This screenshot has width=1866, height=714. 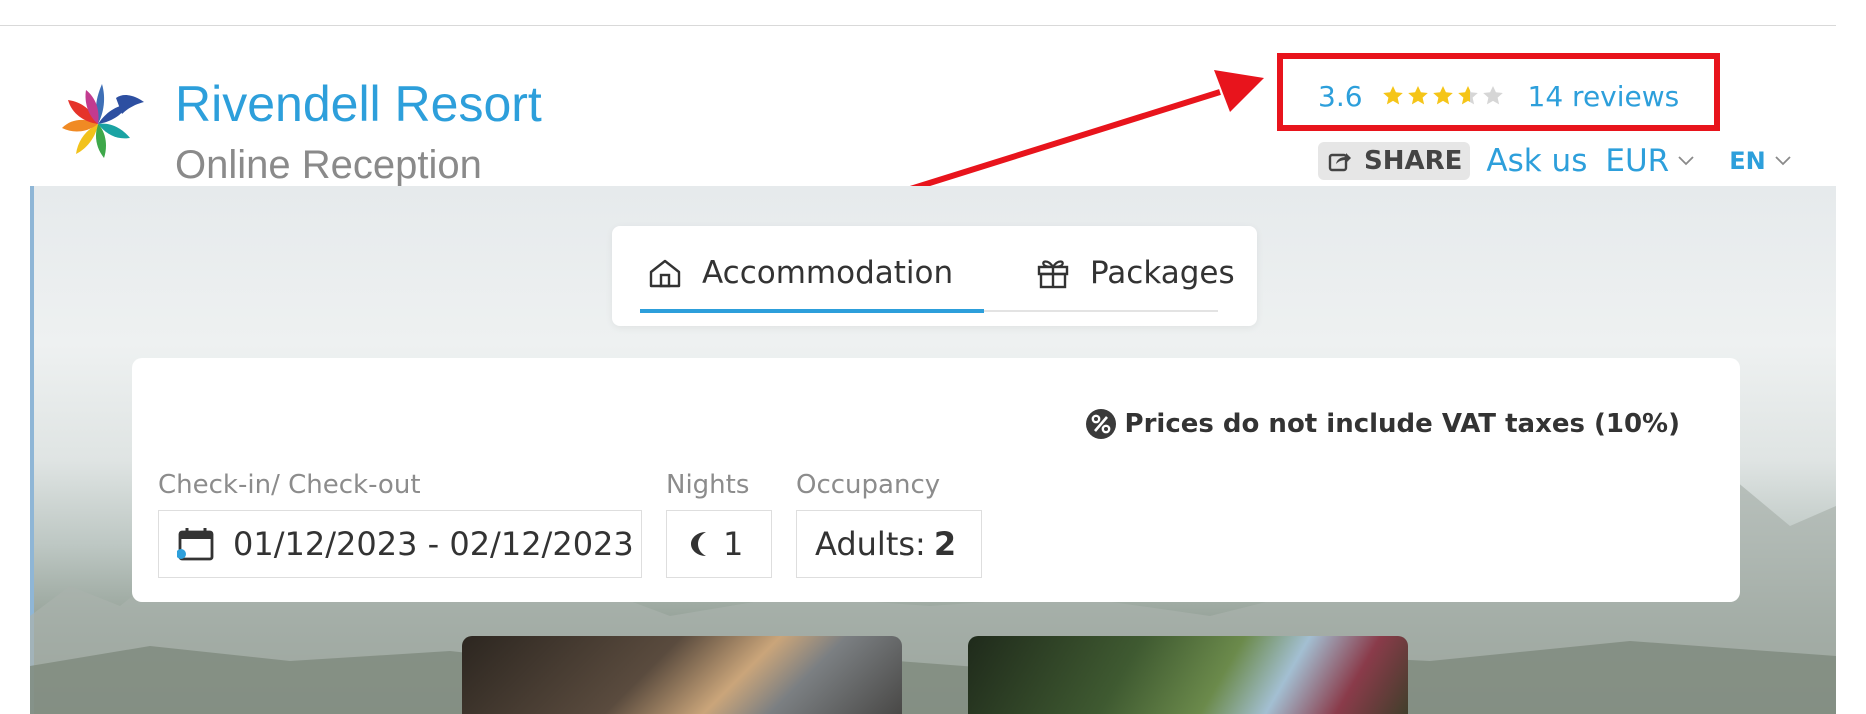 What do you see at coordinates (733, 544) in the screenshot?
I see `nights-value: 1` at bounding box center [733, 544].